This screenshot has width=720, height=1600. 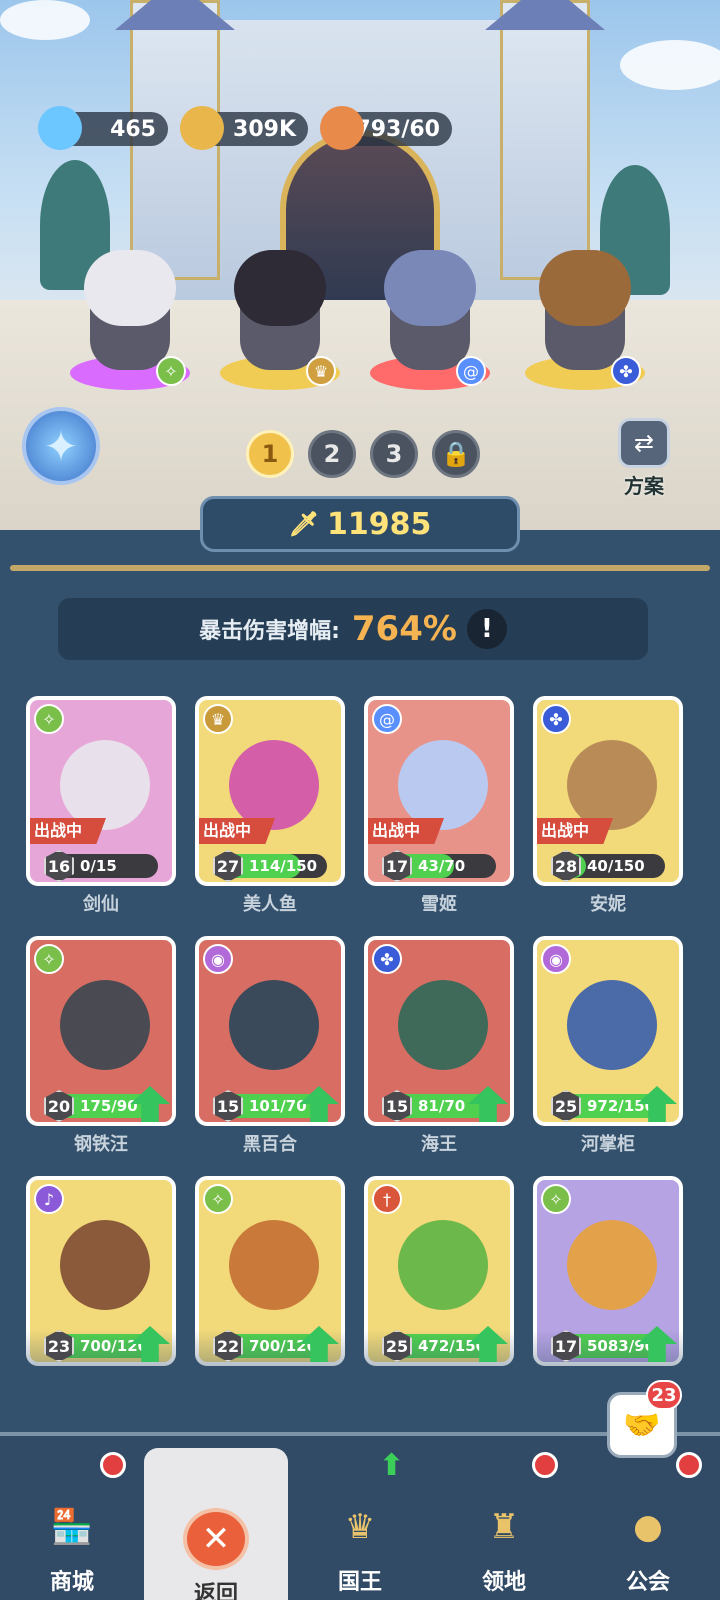 I want to click on hero-card: ◉ 25 972/150, so click(x=608, y=1031).